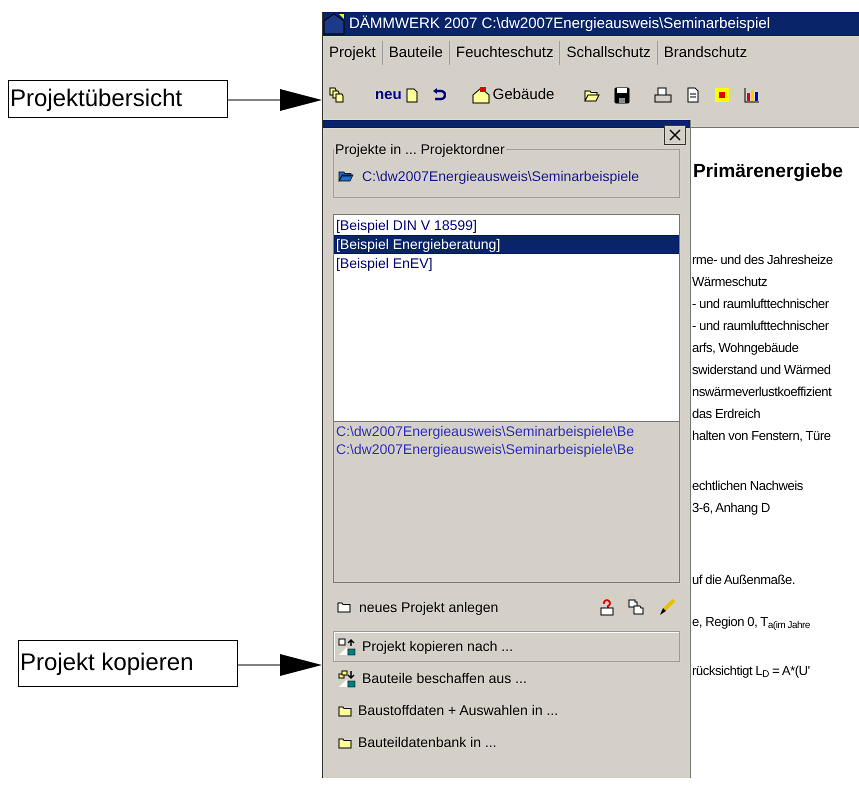 This screenshot has height=806, width=859. What do you see at coordinates (118, 99) in the screenshot?
I see `callout-label: Projektübersicht` at bounding box center [118, 99].